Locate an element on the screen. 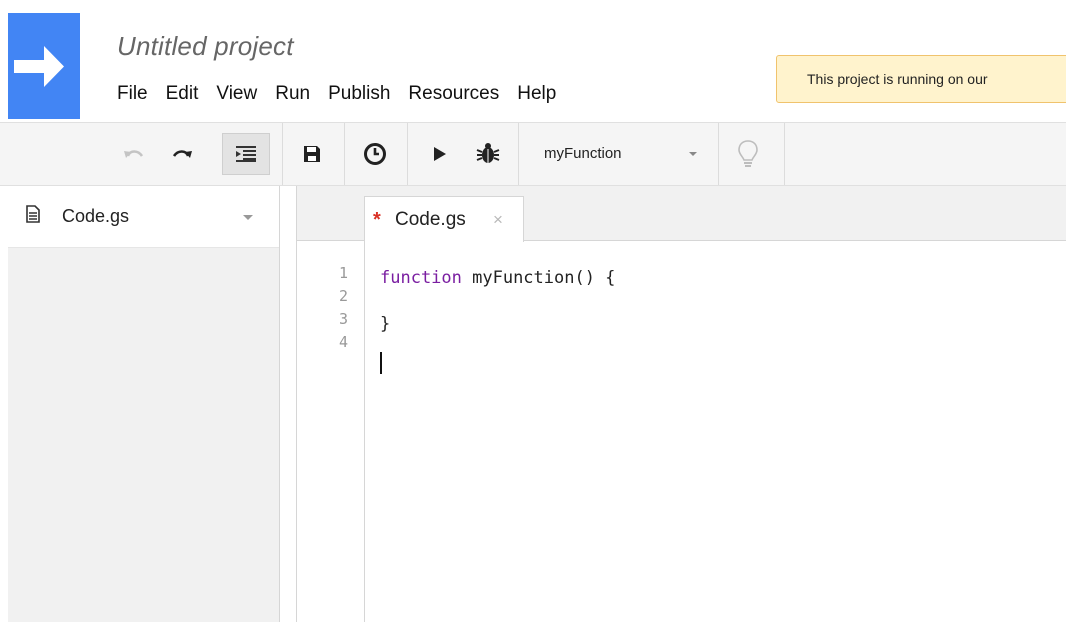 Image resolution: width=1066 pixels, height=622 pixels. menu-help: Help is located at coordinates (536, 94).